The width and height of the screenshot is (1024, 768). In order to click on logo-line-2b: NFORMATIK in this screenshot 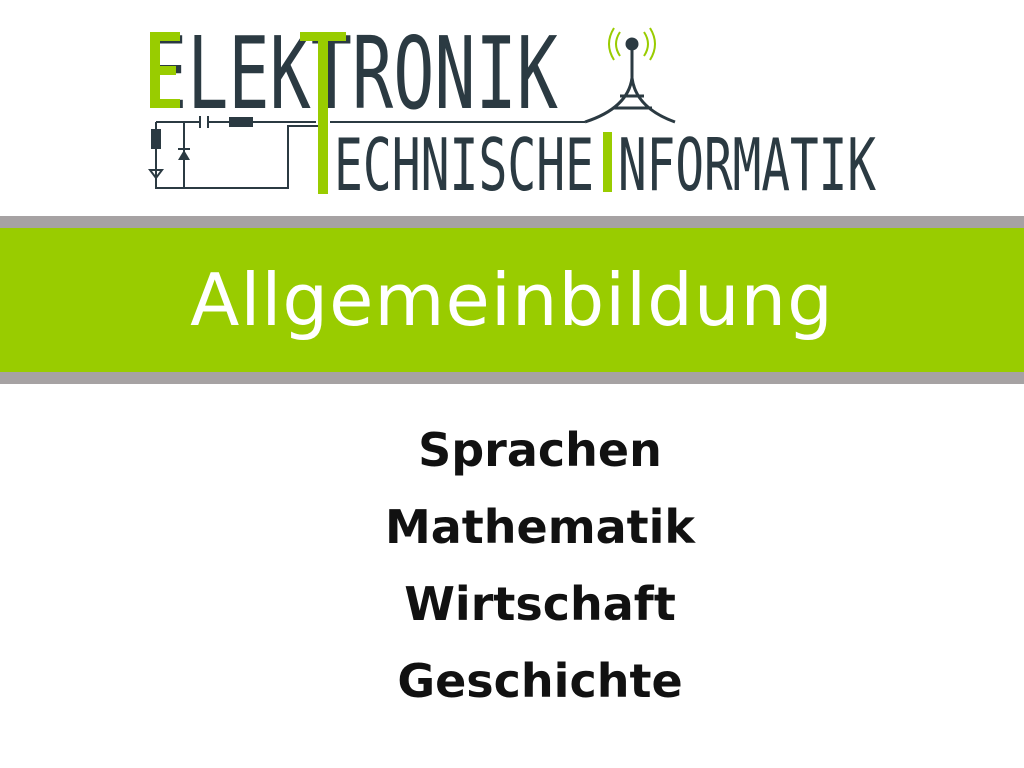, I will do `click(747, 160)`.